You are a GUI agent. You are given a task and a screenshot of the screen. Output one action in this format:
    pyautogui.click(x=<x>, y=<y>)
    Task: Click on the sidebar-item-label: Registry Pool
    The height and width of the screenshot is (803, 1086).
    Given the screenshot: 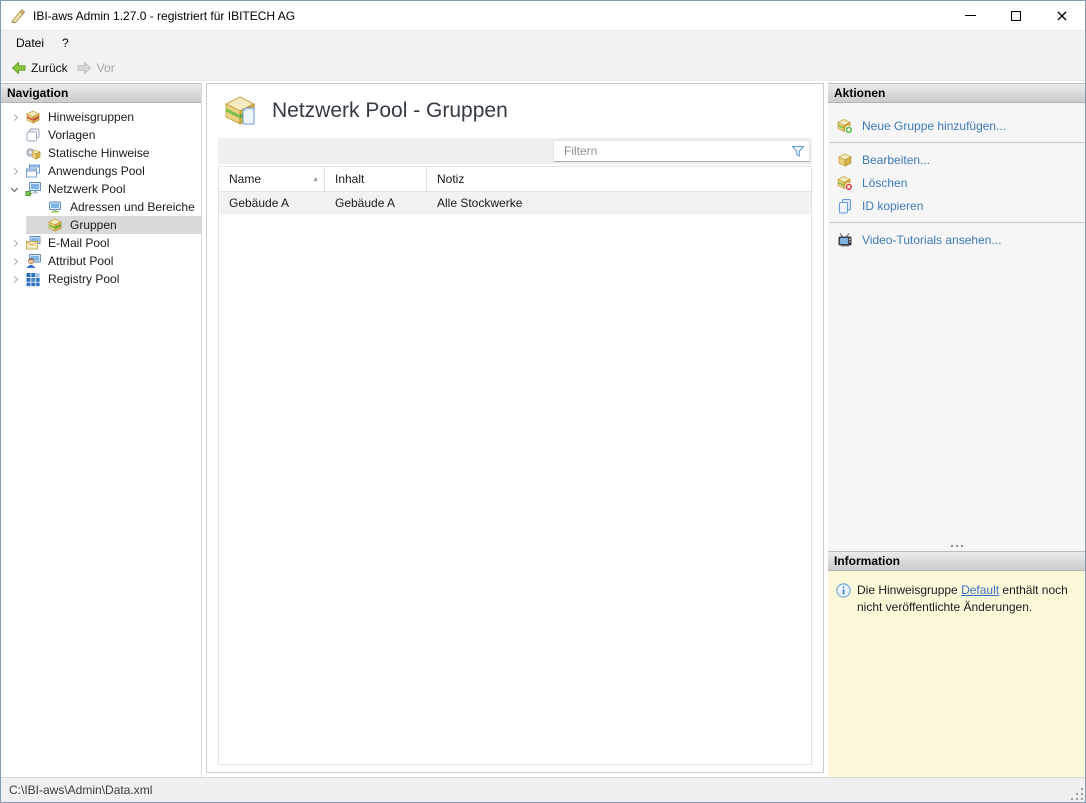 What is the action you would take?
    pyautogui.click(x=84, y=279)
    